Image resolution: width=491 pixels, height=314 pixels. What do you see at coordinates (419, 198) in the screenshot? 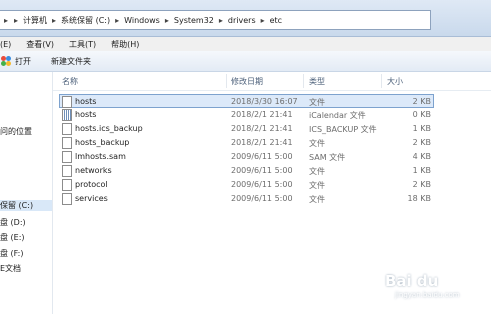
I see `file-size: 18 KB` at bounding box center [419, 198].